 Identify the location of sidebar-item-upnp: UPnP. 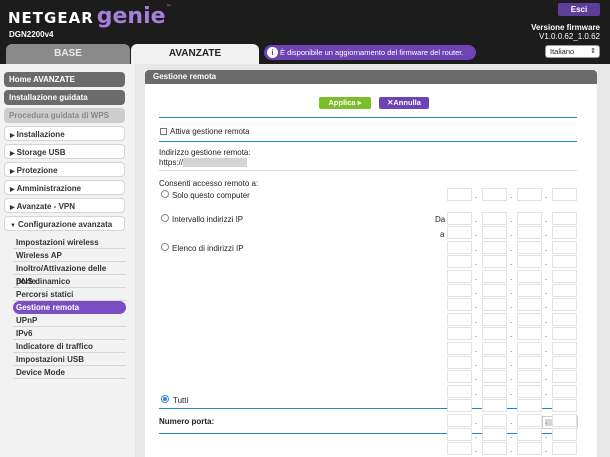
(69, 320).